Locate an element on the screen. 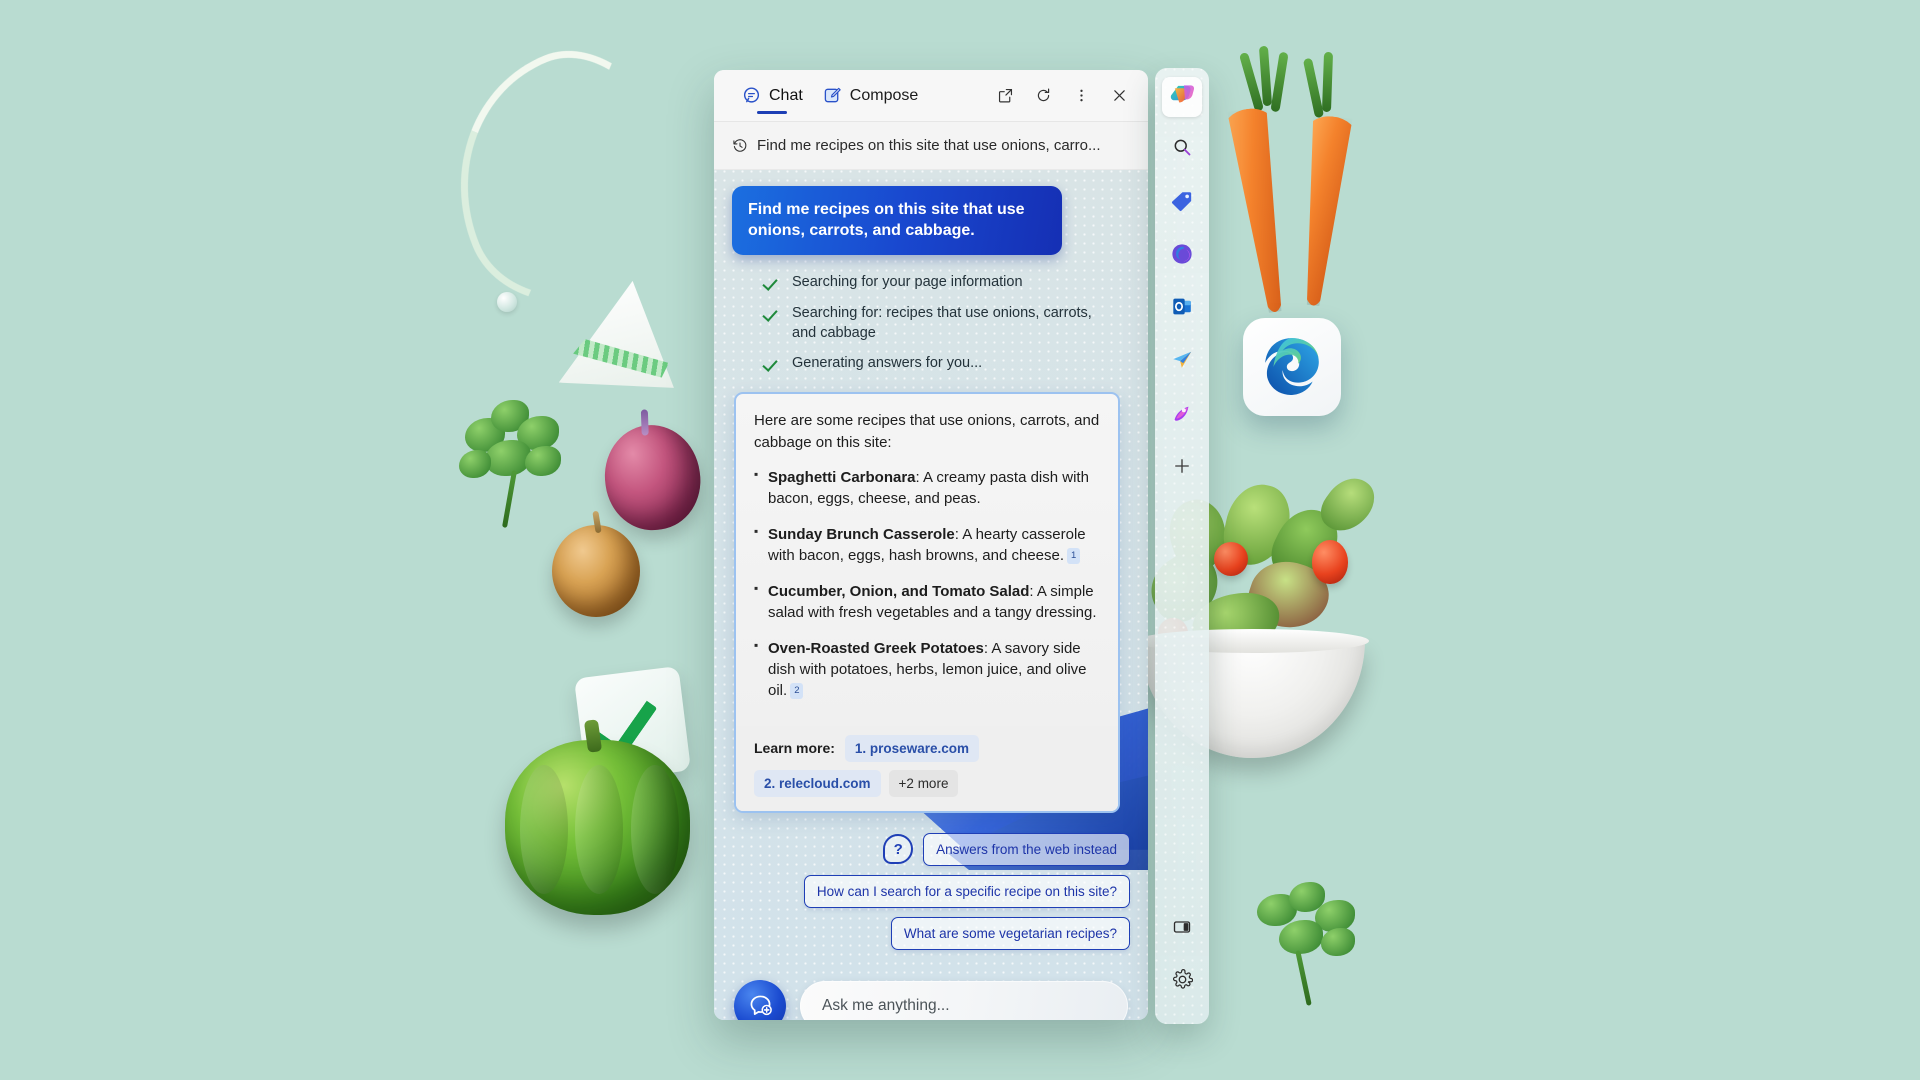  search-magnifier-icon is located at coordinates (1182, 150).